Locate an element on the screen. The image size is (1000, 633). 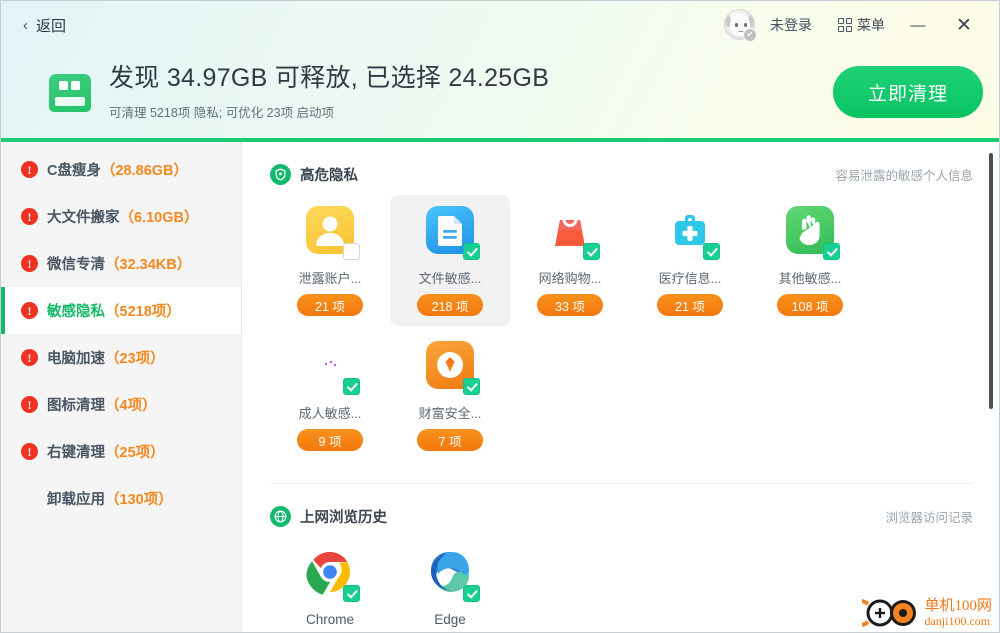
tile-1: 文件敏感... 218 项 is located at coordinates (450, 260).